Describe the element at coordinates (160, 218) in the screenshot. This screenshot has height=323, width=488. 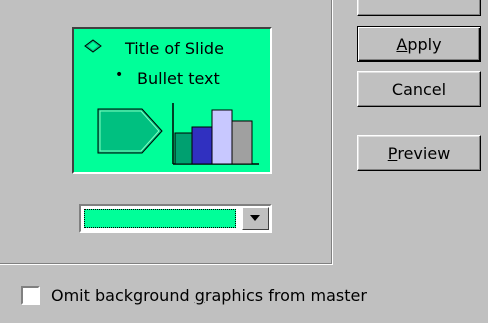
I see `selected-color-swatch` at that location.